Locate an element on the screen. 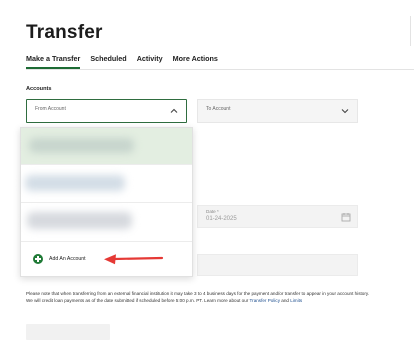  to-account-label: To Account is located at coordinates (218, 109).